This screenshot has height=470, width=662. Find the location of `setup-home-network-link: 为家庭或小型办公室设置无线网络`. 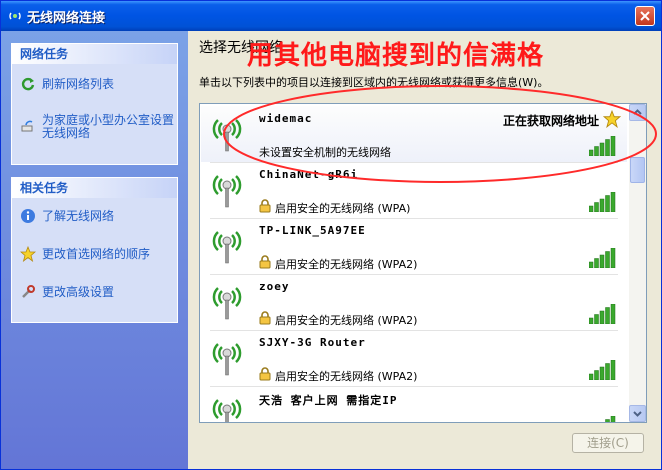

setup-home-network-link: 为家庭或小型办公室设置无线网络 is located at coordinates (94, 130).